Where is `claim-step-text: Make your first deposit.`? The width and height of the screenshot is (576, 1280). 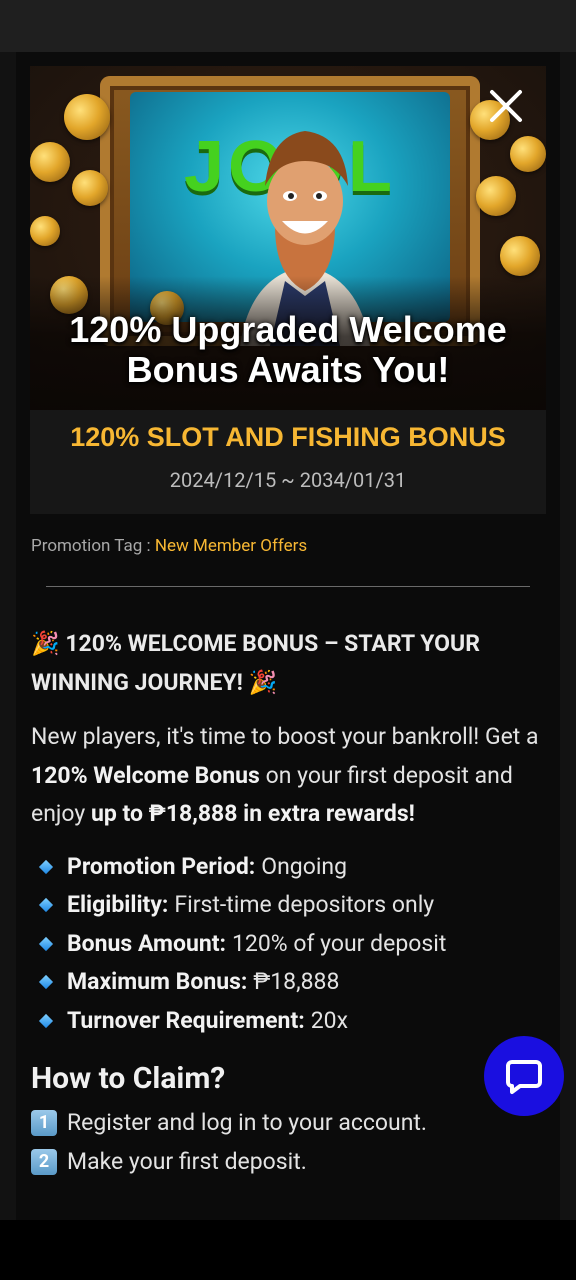
claim-step-text: Make your first deposit. is located at coordinates (187, 1161).